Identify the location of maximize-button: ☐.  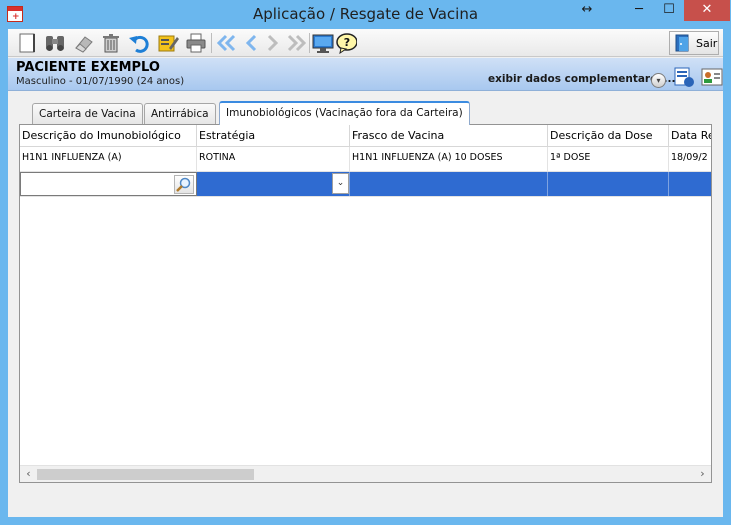
(669, 10).